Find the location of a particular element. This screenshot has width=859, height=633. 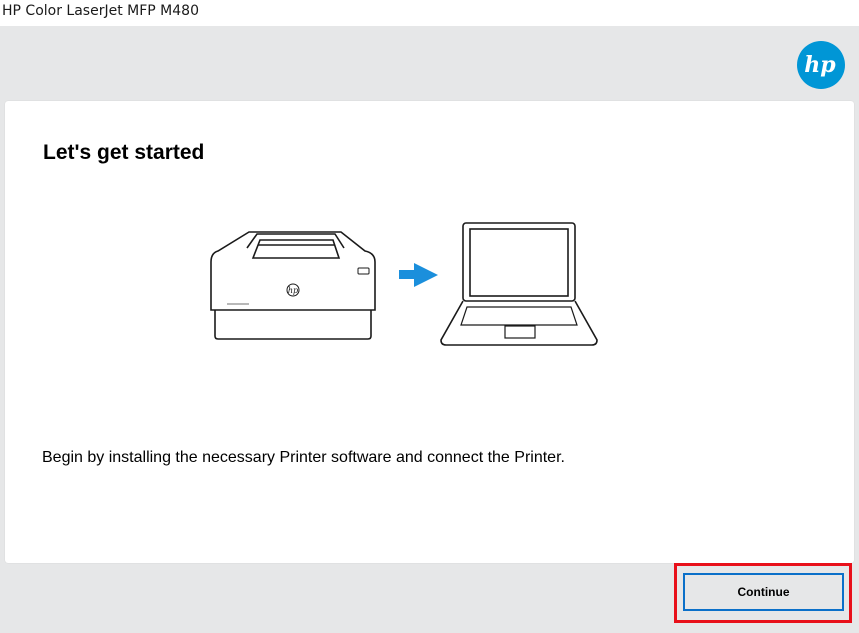

continue-button: Continue is located at coordinates (763, 592).